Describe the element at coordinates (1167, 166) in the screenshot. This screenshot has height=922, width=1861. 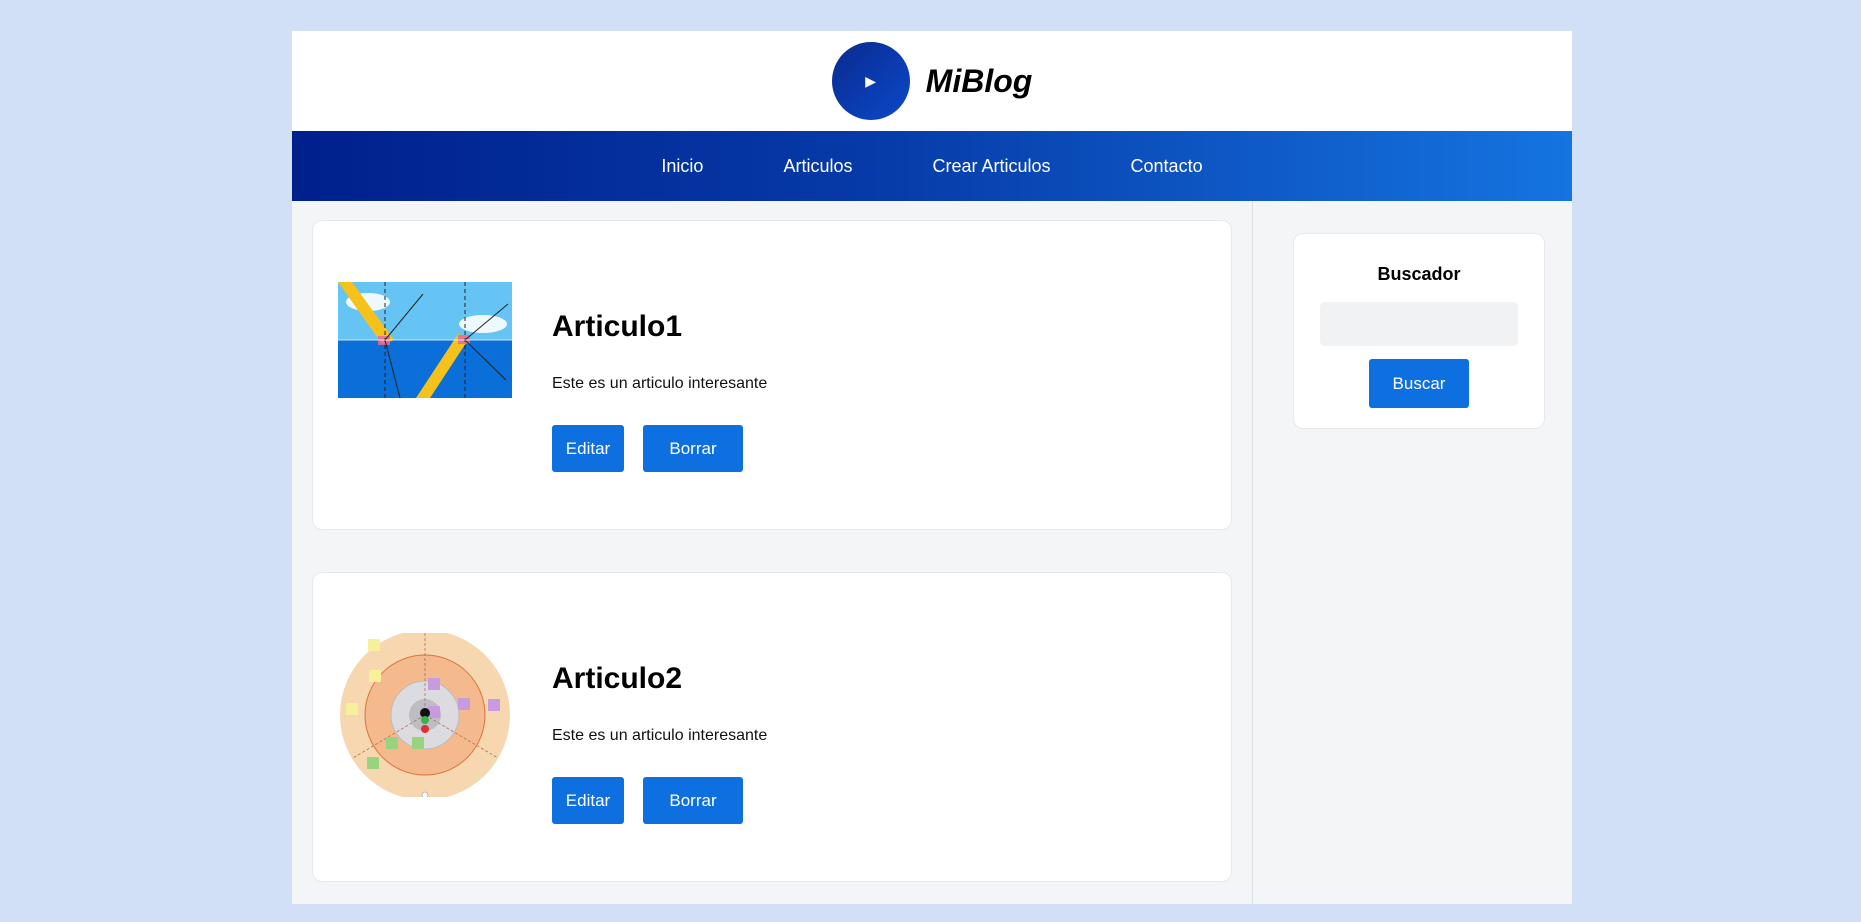
I see `nav-item-contacto: Contacto` at that location.